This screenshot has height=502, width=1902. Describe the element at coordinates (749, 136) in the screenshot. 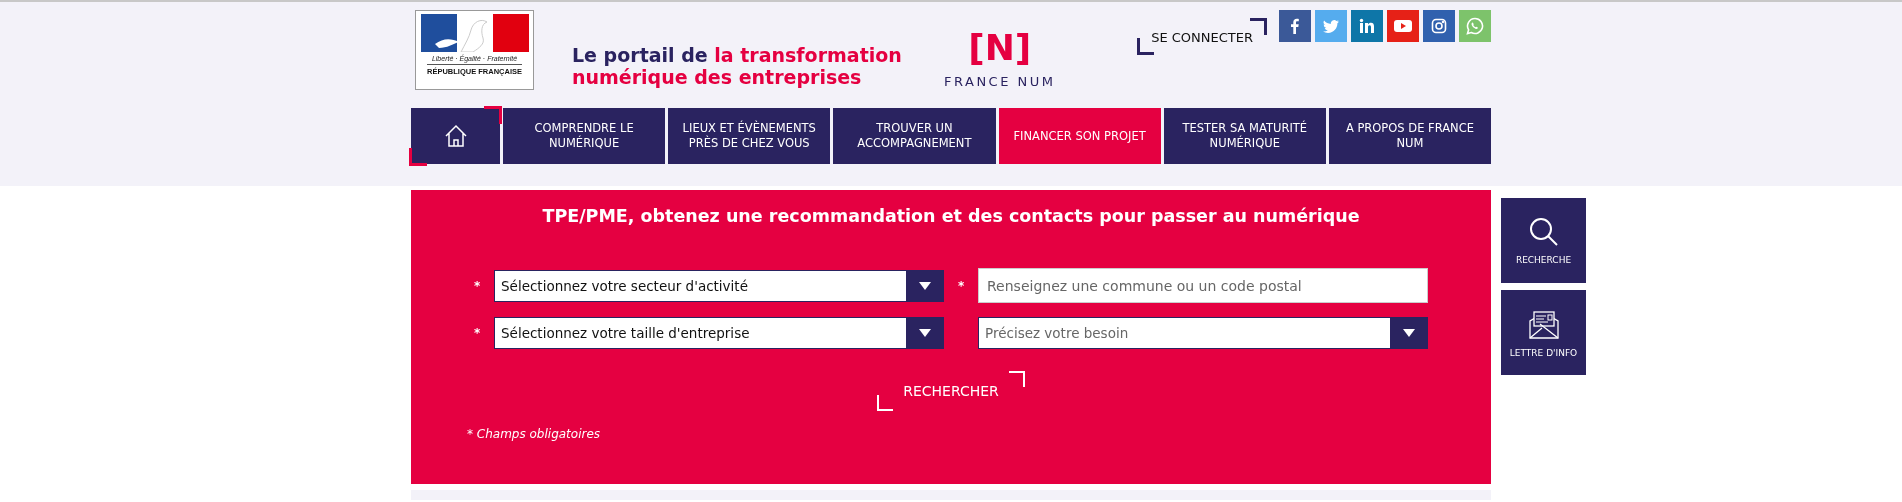

I see `nav-tab: LIEUX ET ÉVÈNEMENTS PRÈS DE CHEZ VOUS` at that location.